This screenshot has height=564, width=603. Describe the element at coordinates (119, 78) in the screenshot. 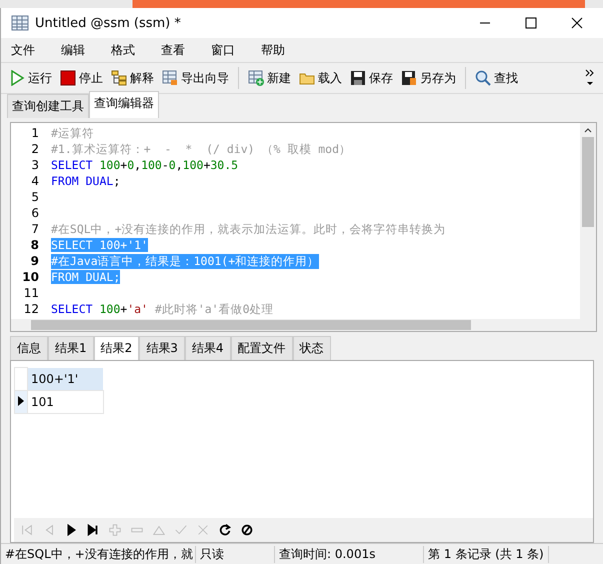

I see `tree-icon` at that location.